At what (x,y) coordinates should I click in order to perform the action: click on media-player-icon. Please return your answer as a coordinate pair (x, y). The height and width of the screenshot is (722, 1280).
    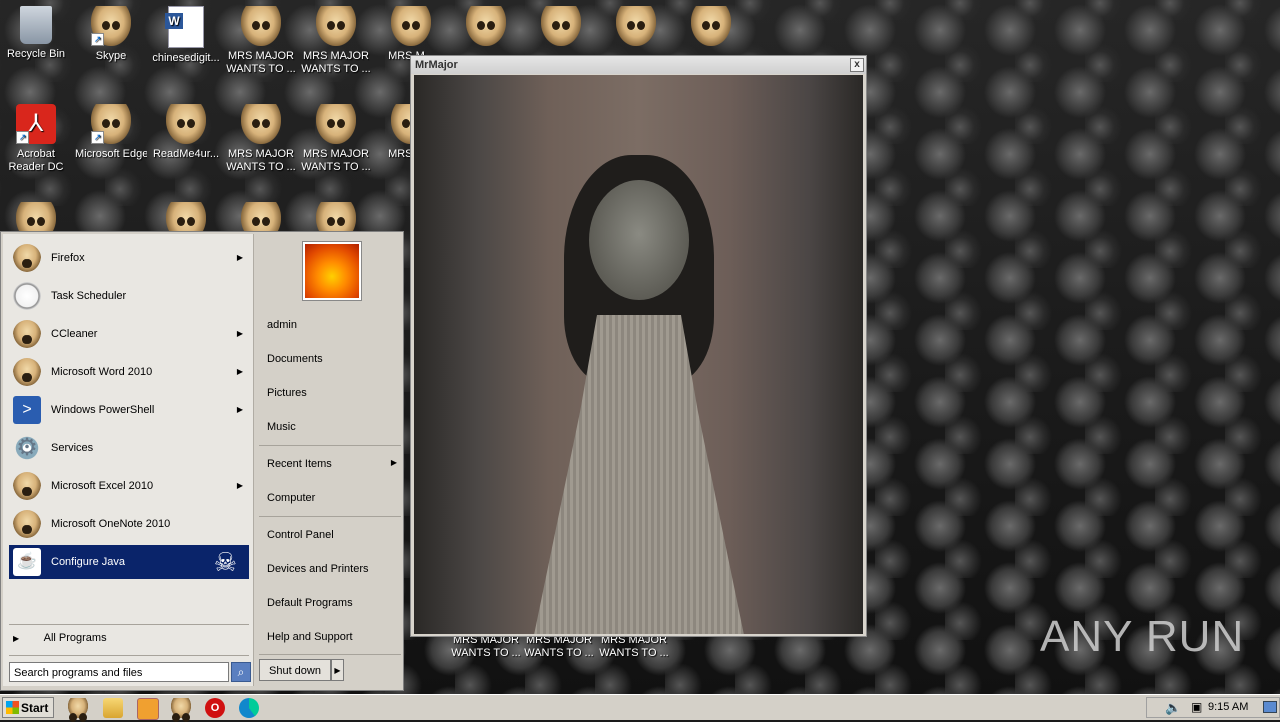
    Looking at the image, I should click on (148, 709).